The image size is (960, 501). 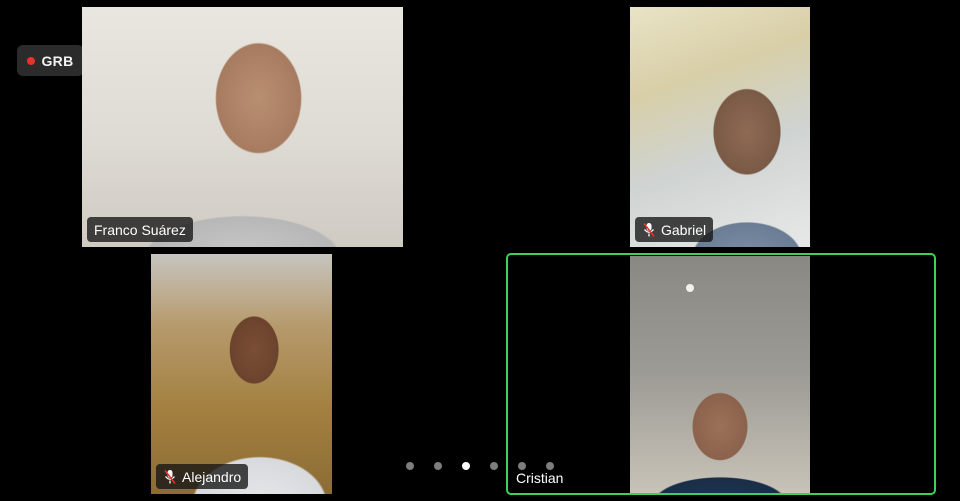 What do you see at coordinates (480, 466) in the screenshot?
I see `gallery-pager` at bounding box center [480, 466].